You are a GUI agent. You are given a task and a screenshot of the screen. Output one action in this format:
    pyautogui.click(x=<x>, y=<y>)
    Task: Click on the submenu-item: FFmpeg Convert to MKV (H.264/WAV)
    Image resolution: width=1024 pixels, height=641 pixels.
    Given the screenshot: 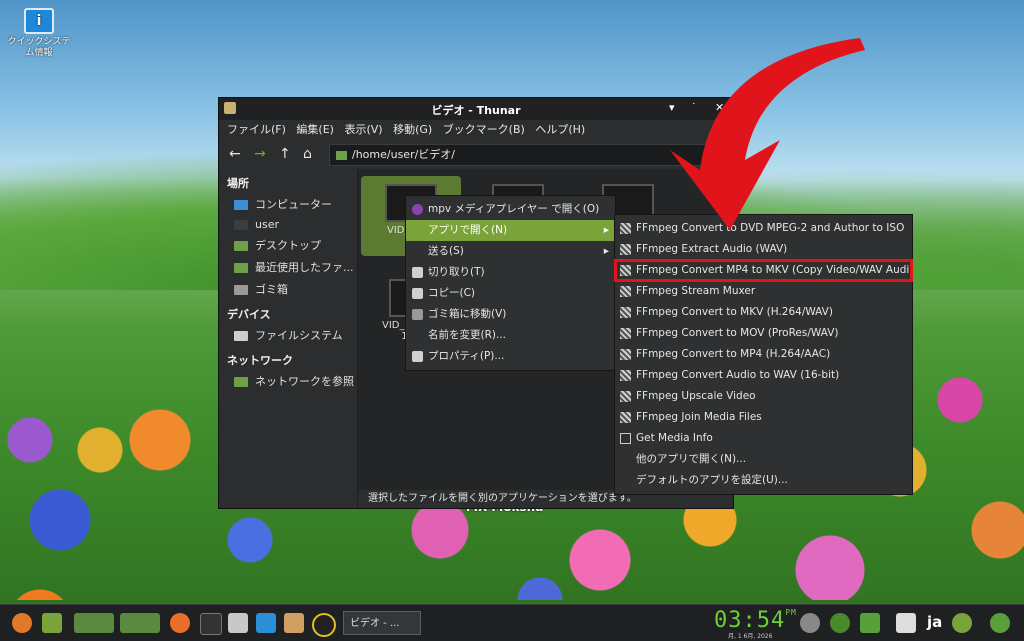 What is the action you would take?
    pyautogui.click(x=763, y=312)
    